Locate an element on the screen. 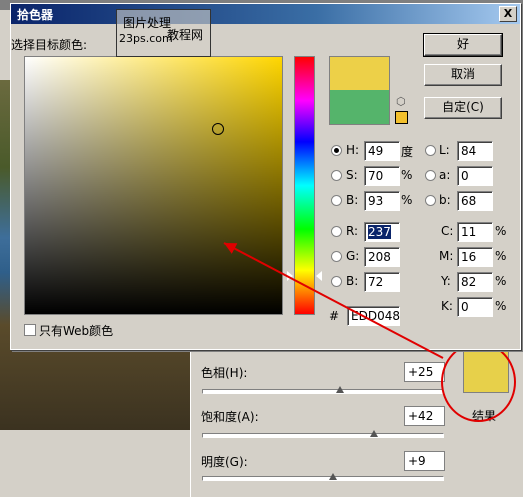  annotation-arrow is located at coordinates (333, 300).